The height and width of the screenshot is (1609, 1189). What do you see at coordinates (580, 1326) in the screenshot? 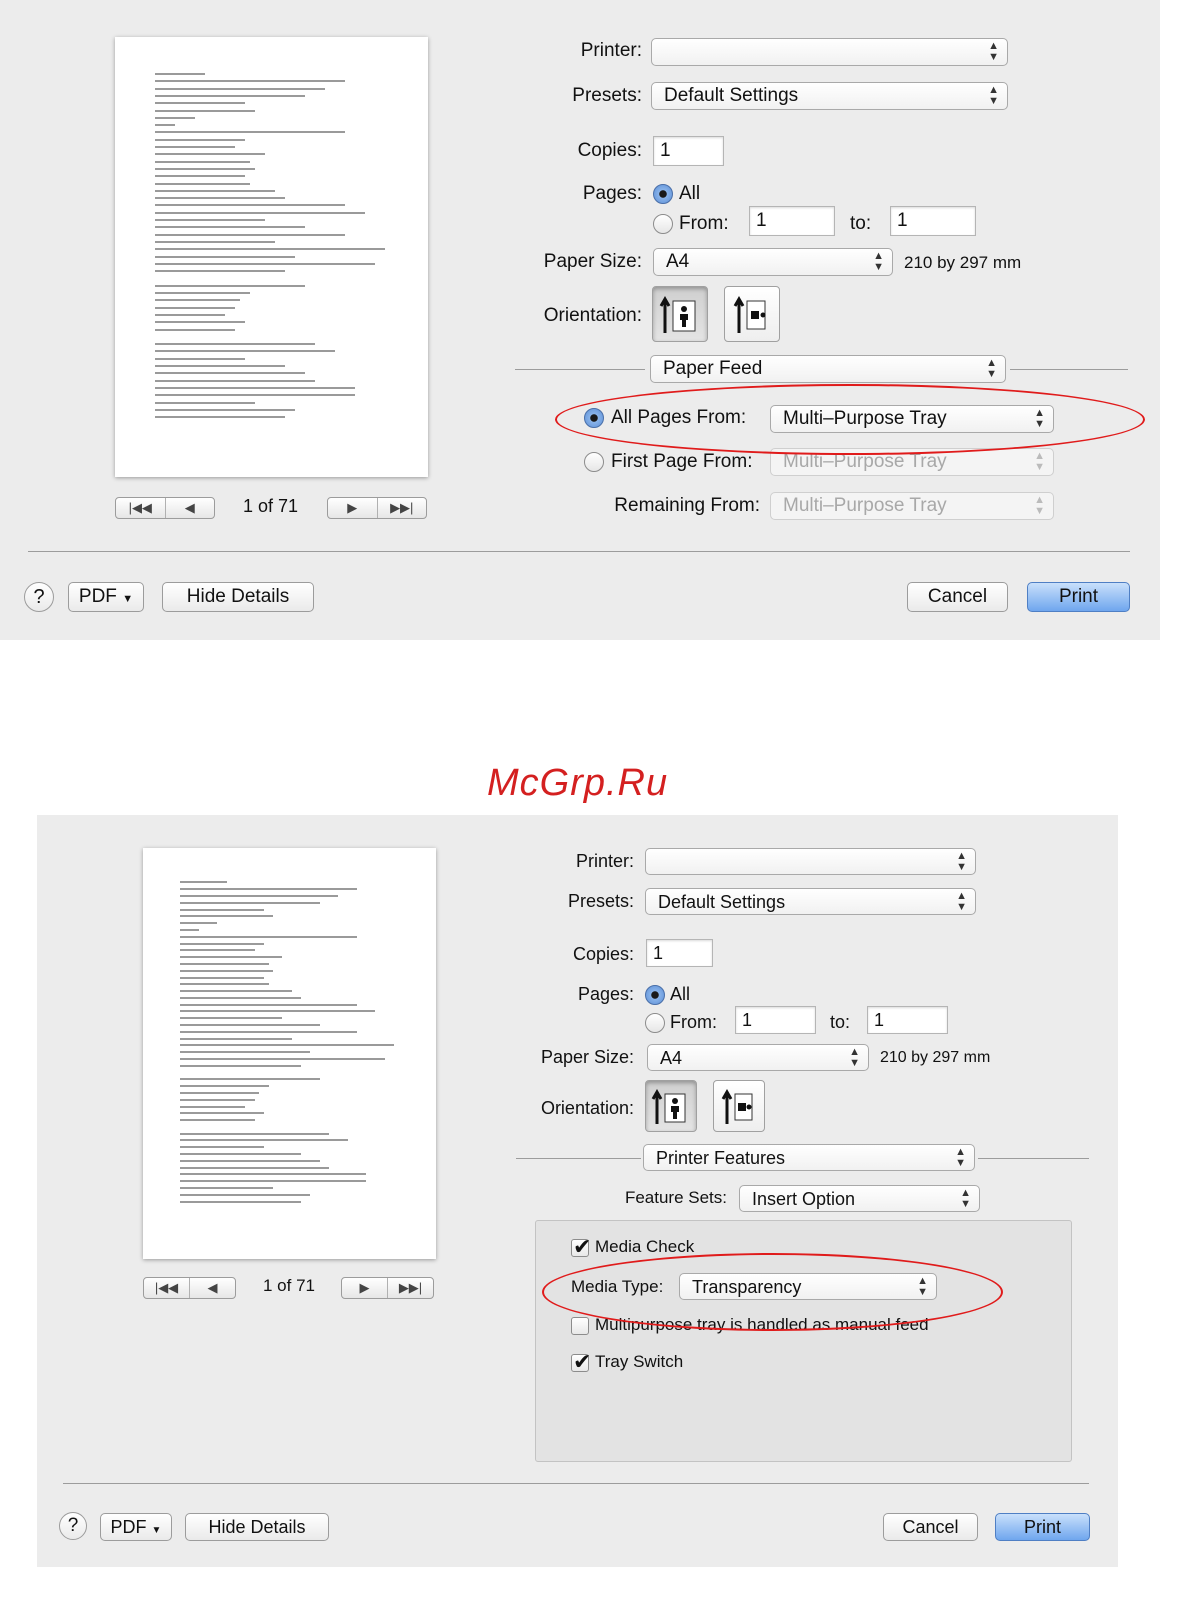
I see `multipurpose-manual-checkbox` at bounding box center [580, 1326].